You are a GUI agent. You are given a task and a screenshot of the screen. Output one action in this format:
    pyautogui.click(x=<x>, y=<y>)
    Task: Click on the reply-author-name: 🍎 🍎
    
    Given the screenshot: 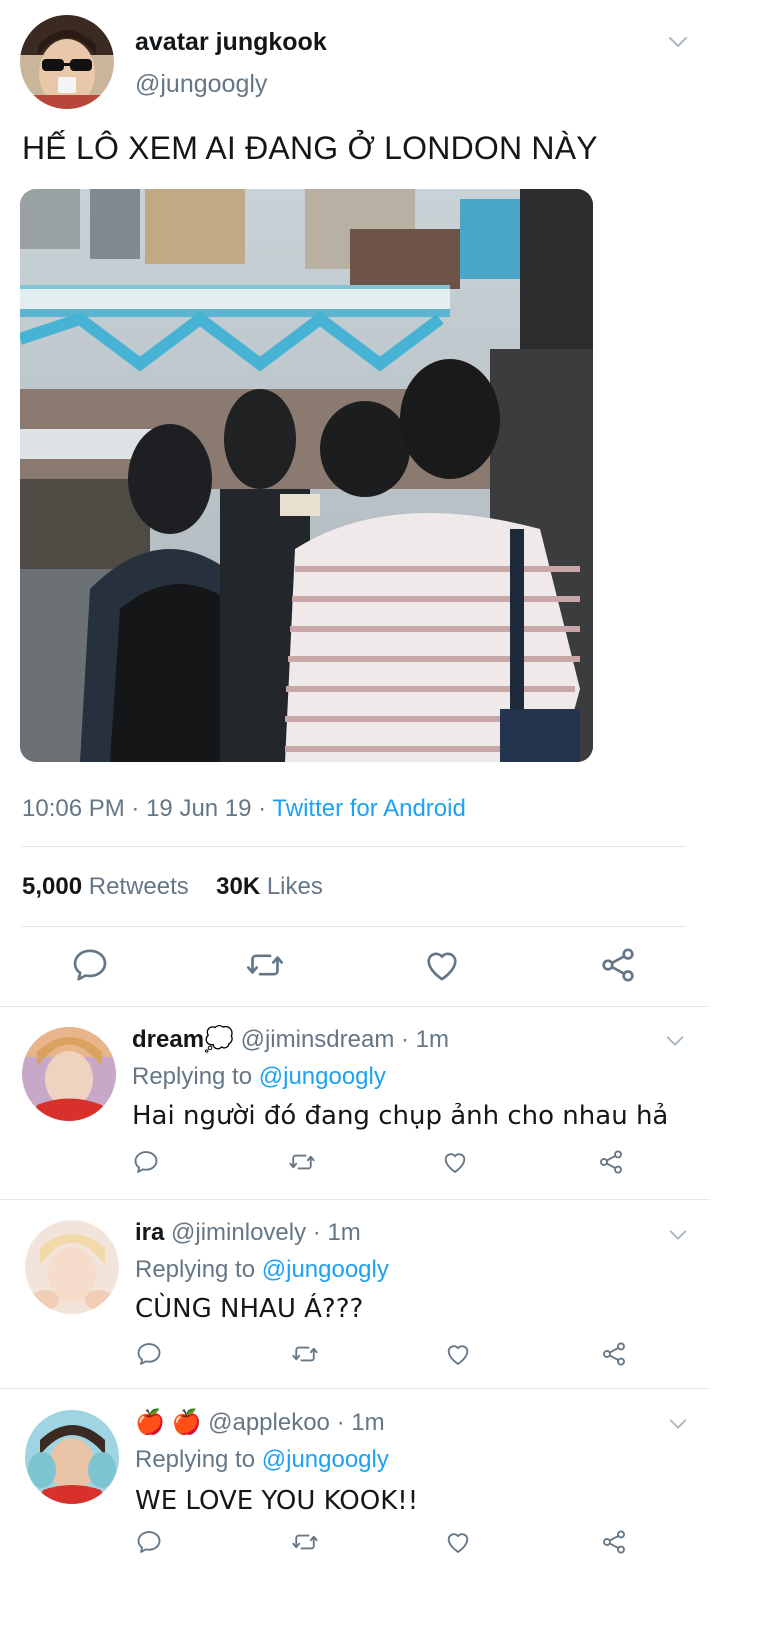 What is the action you would take?
    pyautogui.click(x=168, y=1422)
    